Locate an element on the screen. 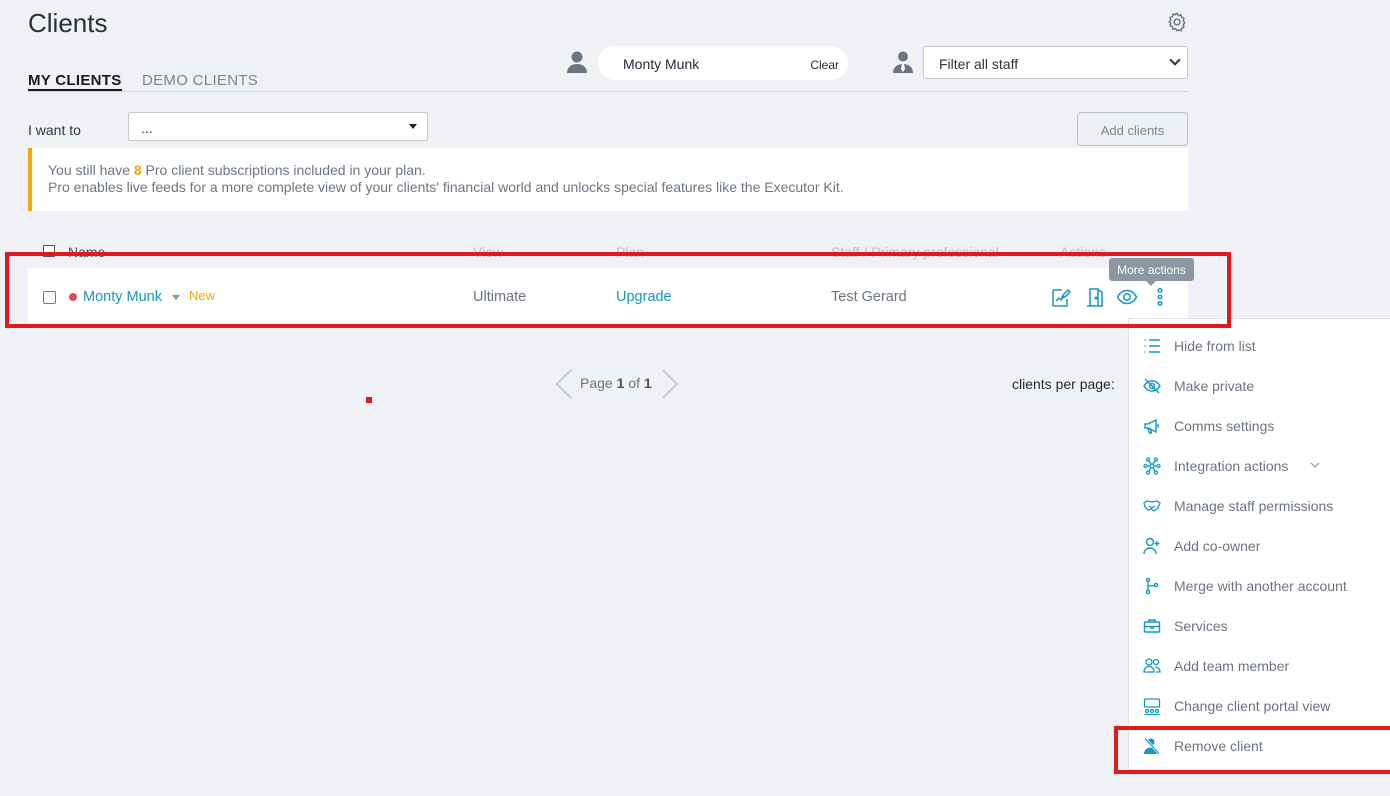  megaphone-icon is located at coordinates (1151, 426).